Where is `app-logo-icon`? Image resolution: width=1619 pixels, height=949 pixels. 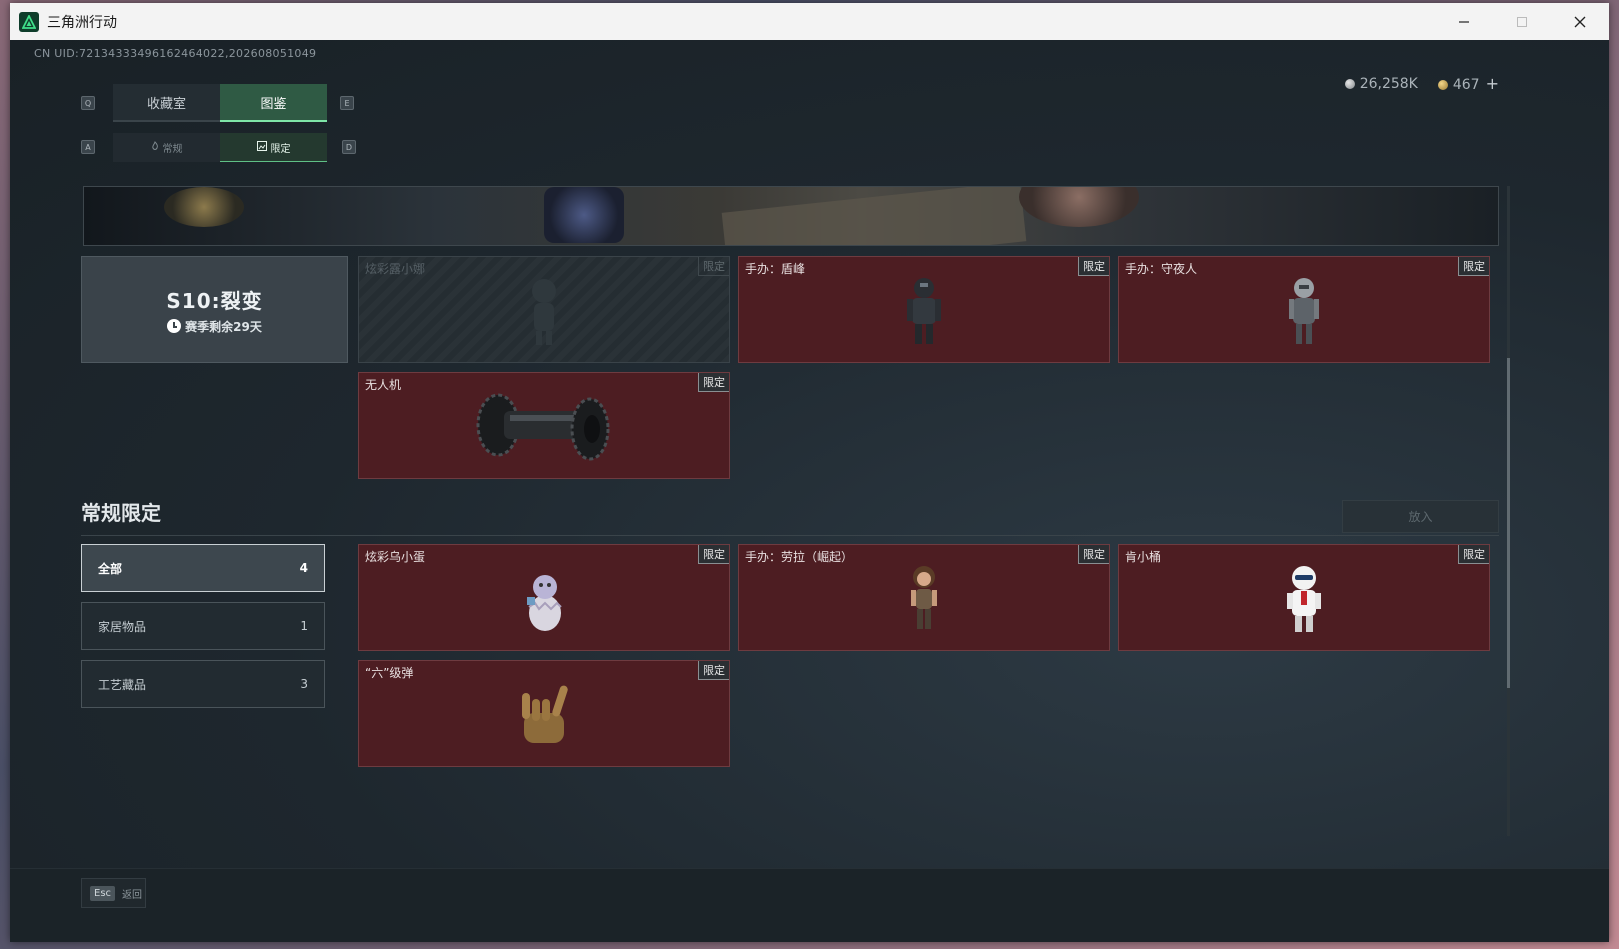
app-logo-icon is located at coordinates (29, 21).